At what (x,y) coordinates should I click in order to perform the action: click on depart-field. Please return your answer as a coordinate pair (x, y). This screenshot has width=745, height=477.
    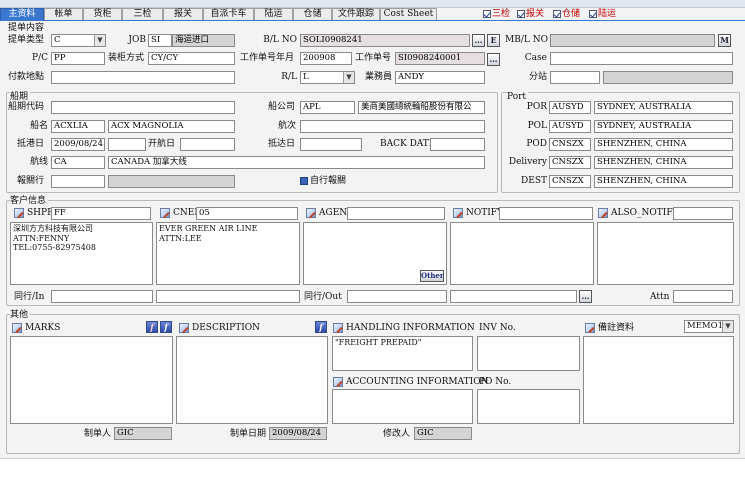
    Looking at the image, I should click on (207, 144).